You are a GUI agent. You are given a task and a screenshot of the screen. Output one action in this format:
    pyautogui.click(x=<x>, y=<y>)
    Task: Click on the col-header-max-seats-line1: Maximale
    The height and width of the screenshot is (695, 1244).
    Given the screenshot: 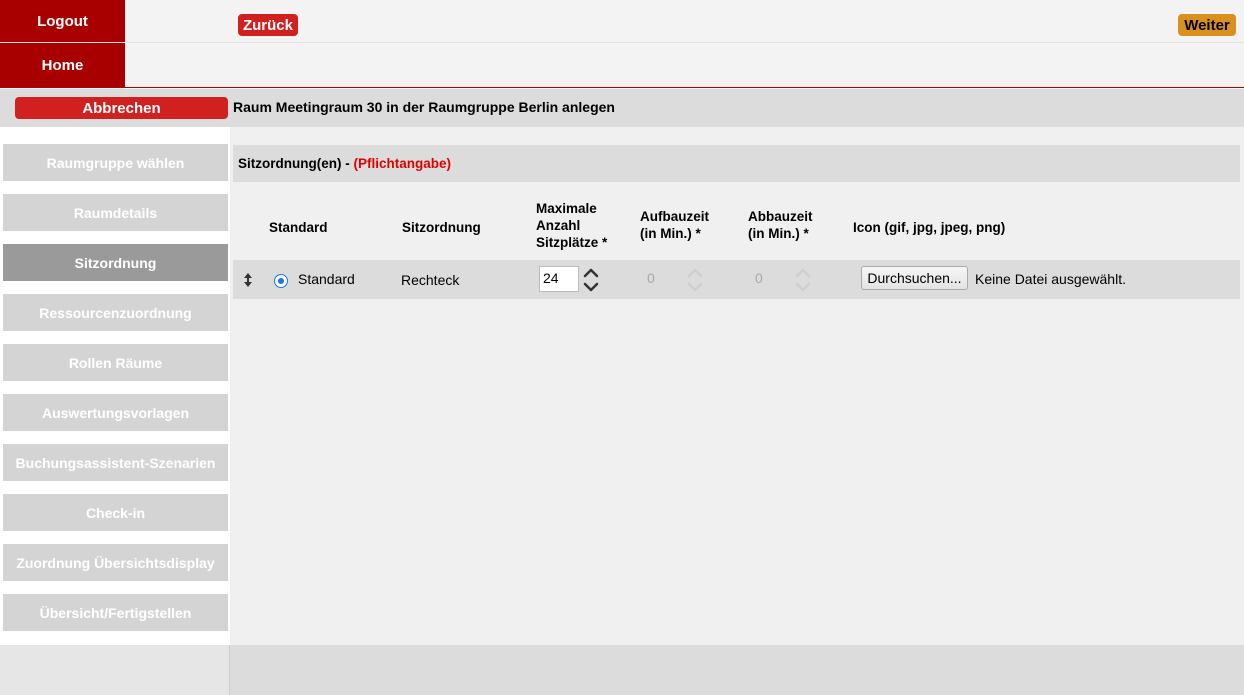 What is the action you would take?
    pyautogui.click(x=566, y=208)
    